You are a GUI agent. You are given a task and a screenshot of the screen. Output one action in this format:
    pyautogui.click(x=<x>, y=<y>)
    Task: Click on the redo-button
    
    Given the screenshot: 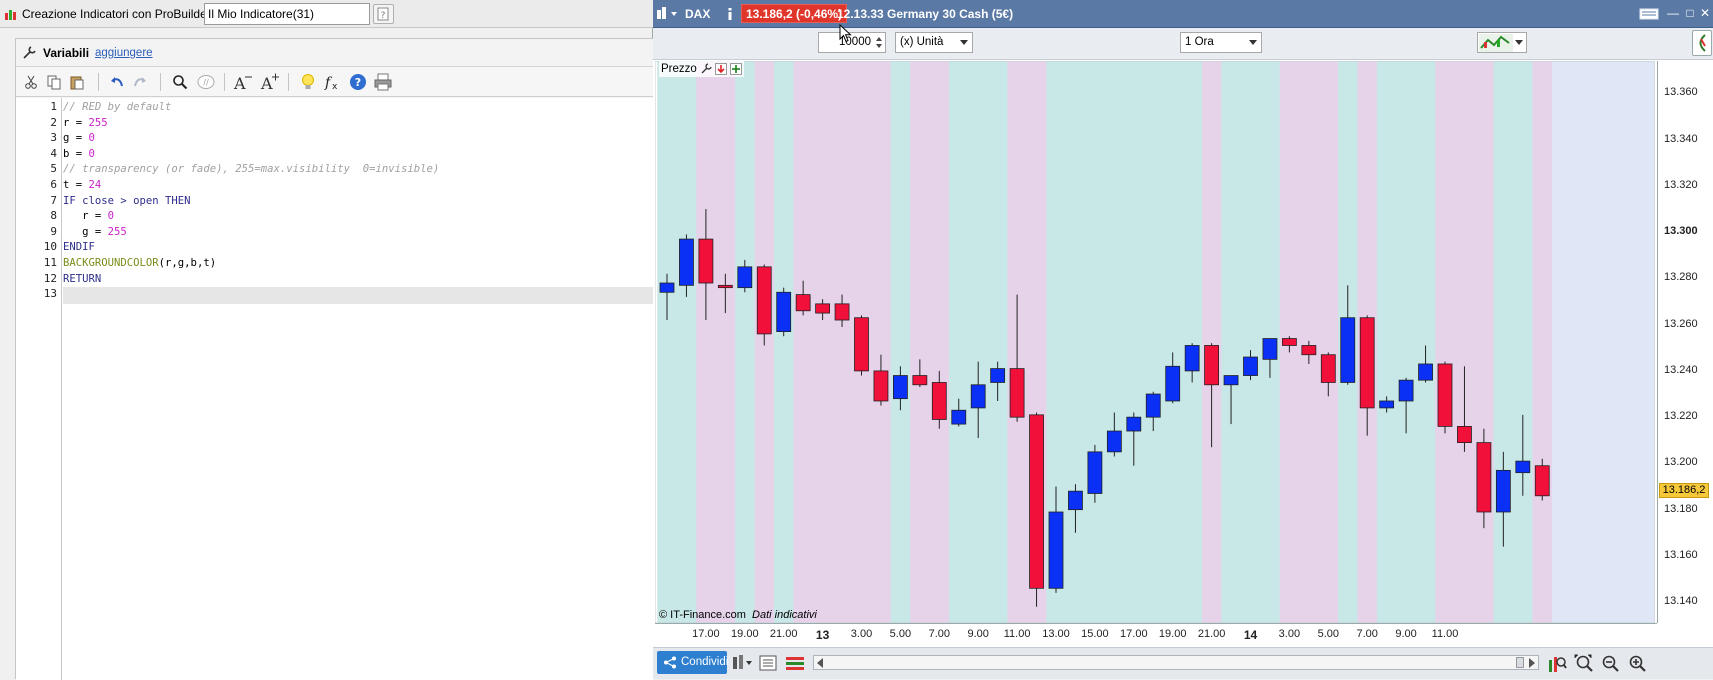 What is the action you would take?
    pyautogui.click(x=140, y=82)
    